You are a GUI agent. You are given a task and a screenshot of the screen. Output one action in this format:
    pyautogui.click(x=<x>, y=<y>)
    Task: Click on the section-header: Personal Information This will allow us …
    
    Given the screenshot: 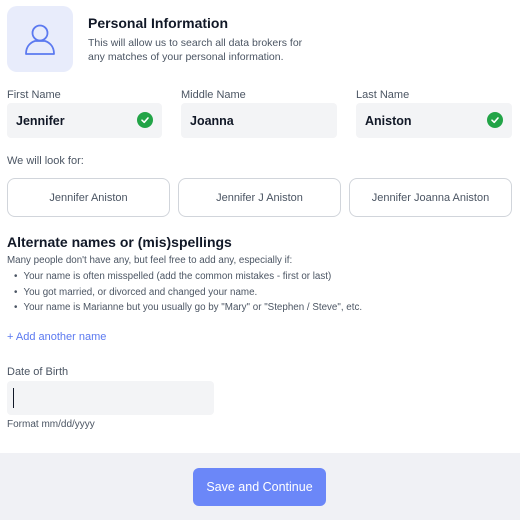 What is the action you would take?
    pyautogui.click(x=257, y=41)
    